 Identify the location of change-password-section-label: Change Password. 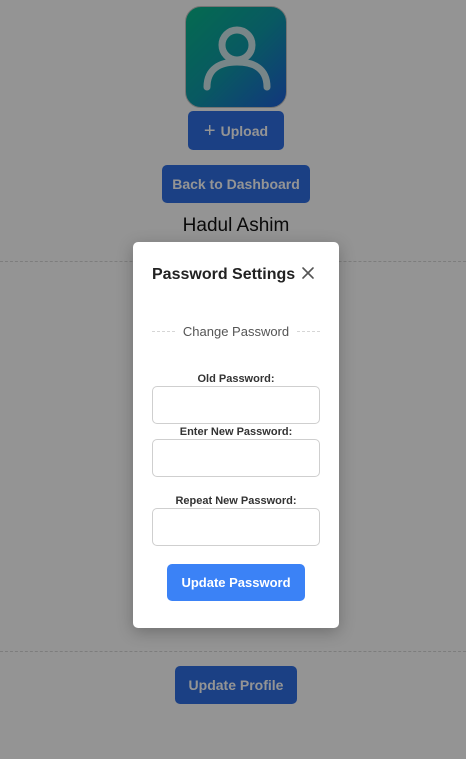
(236, 331).